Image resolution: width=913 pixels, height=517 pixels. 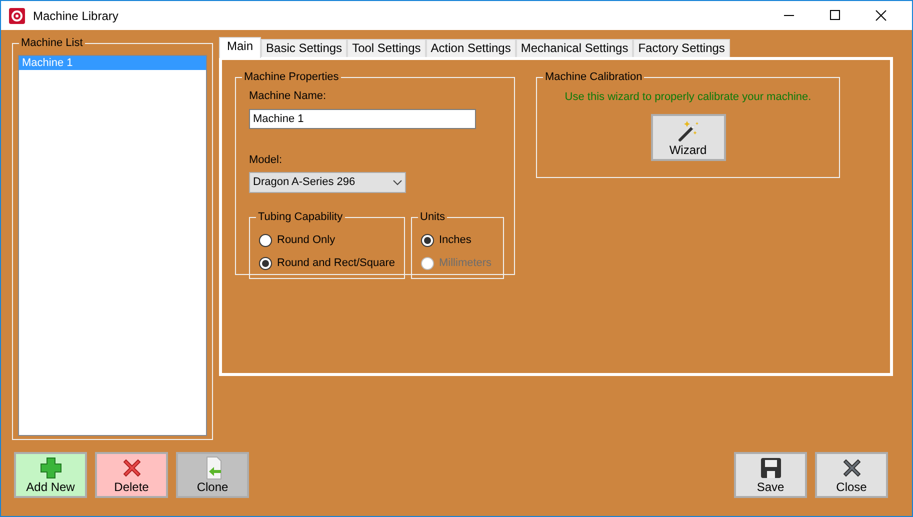 I want to click on radio-option: Round and Rect/Square, so click(x=331, y=263).